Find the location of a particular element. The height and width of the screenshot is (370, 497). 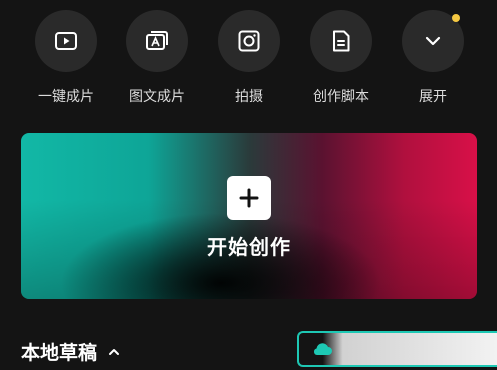

chevron-up-icon is located at coordinates (114, 352).